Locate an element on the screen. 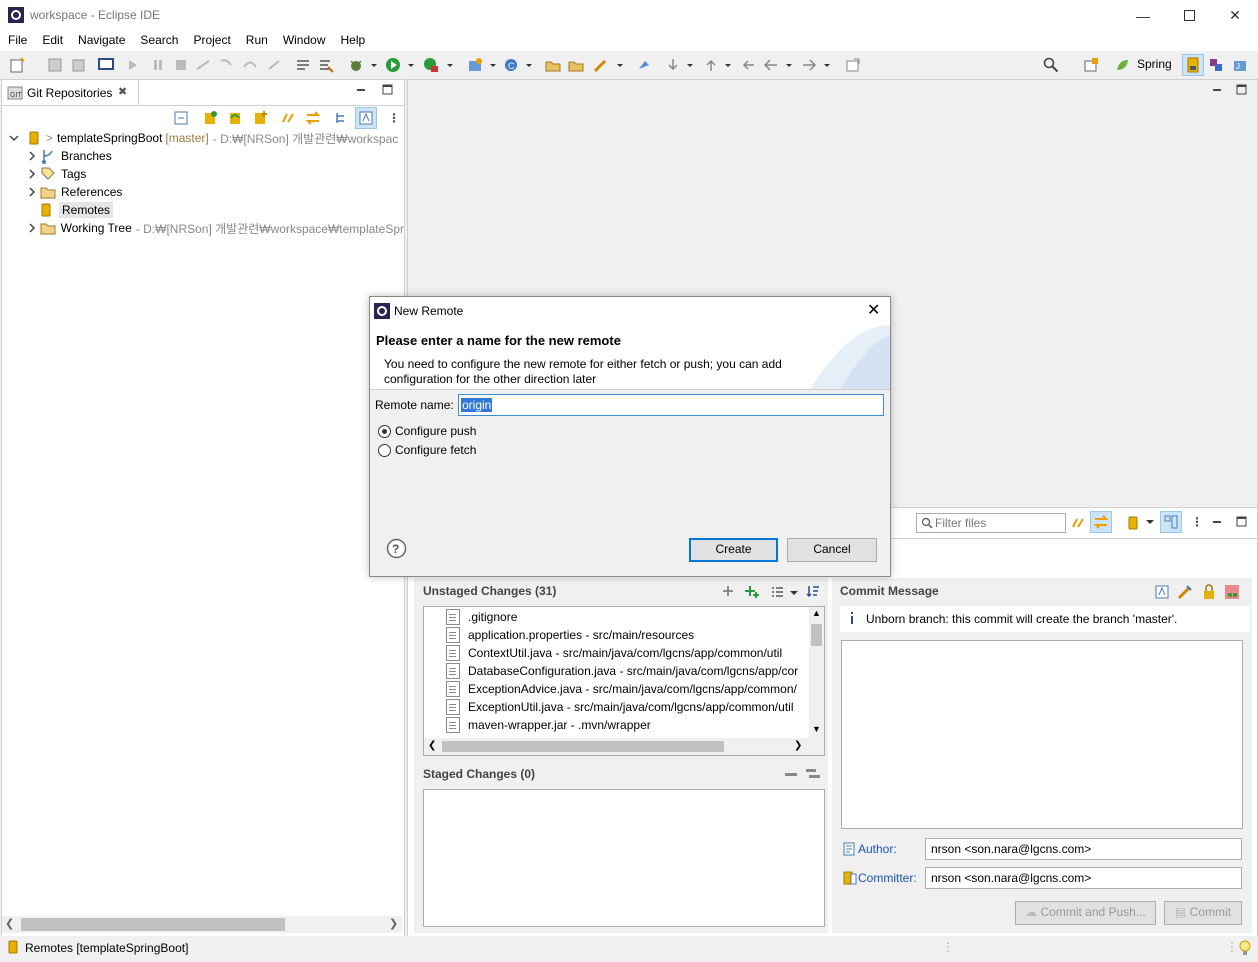 The width and height of the screenshot is (1258, 962). spring-perspective-icon is located at coordinates (1122, 65).